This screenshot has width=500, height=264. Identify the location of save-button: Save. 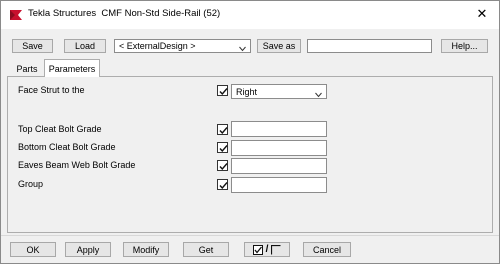
(32, 46).